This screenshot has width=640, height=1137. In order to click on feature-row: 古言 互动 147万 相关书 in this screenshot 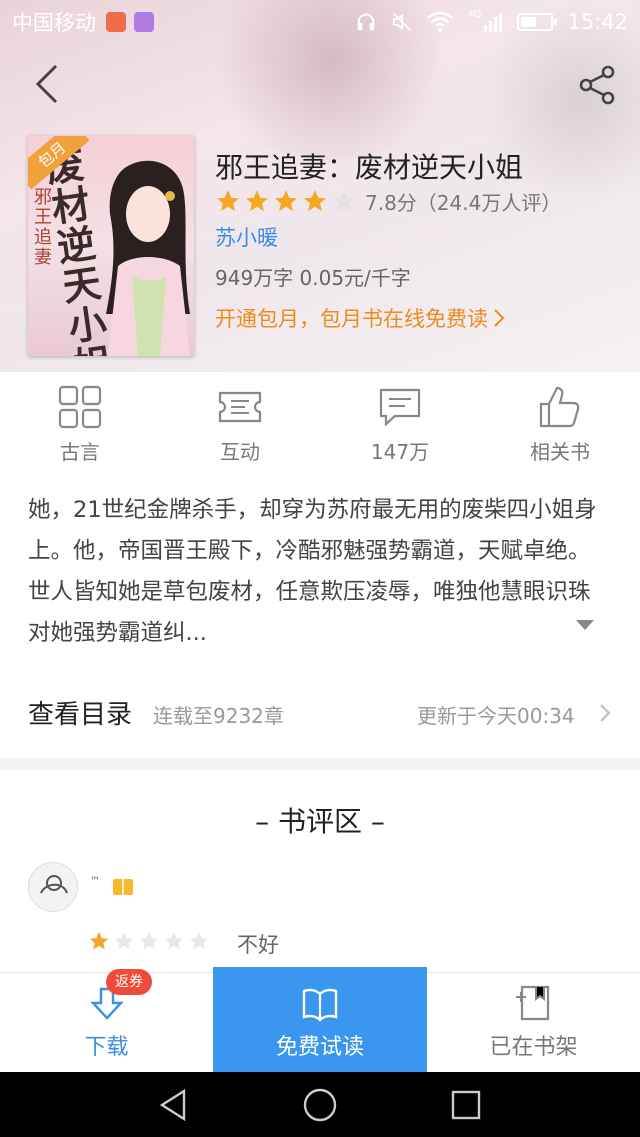, I will do `click(320, 426)`.